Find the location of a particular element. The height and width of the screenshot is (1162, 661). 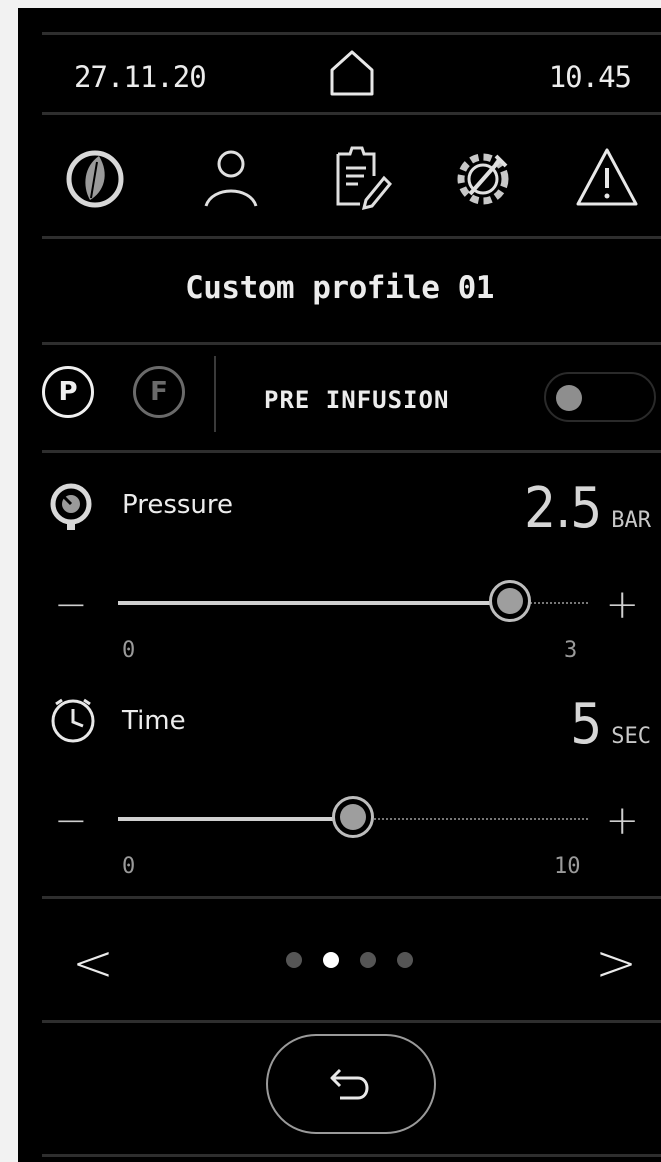

pressure-min: 0 is located at coordinates (129, 650).